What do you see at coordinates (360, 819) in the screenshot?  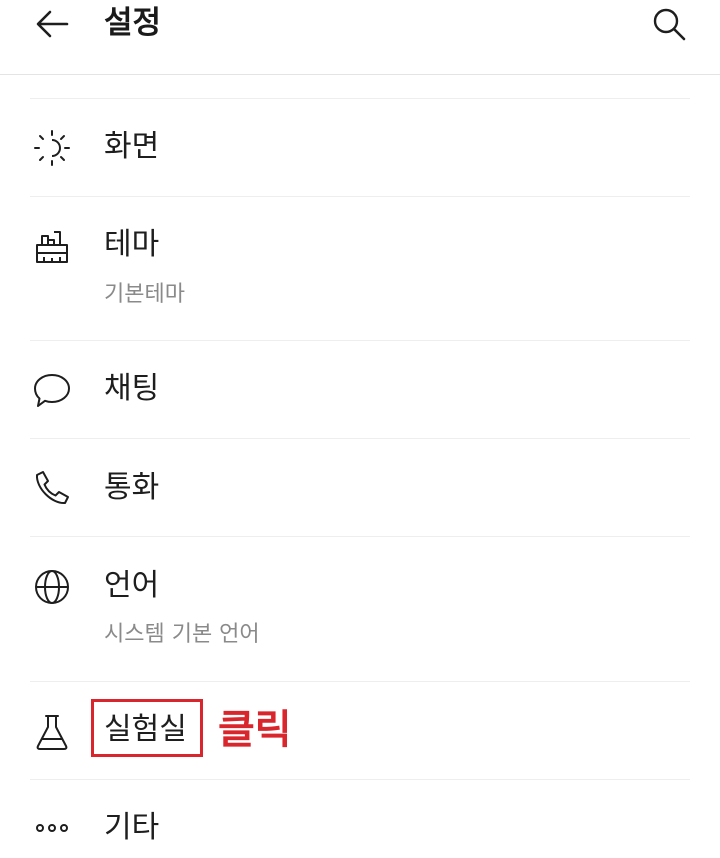 I see `settings-item-etc: 기타` at bounding box center [360, 819].